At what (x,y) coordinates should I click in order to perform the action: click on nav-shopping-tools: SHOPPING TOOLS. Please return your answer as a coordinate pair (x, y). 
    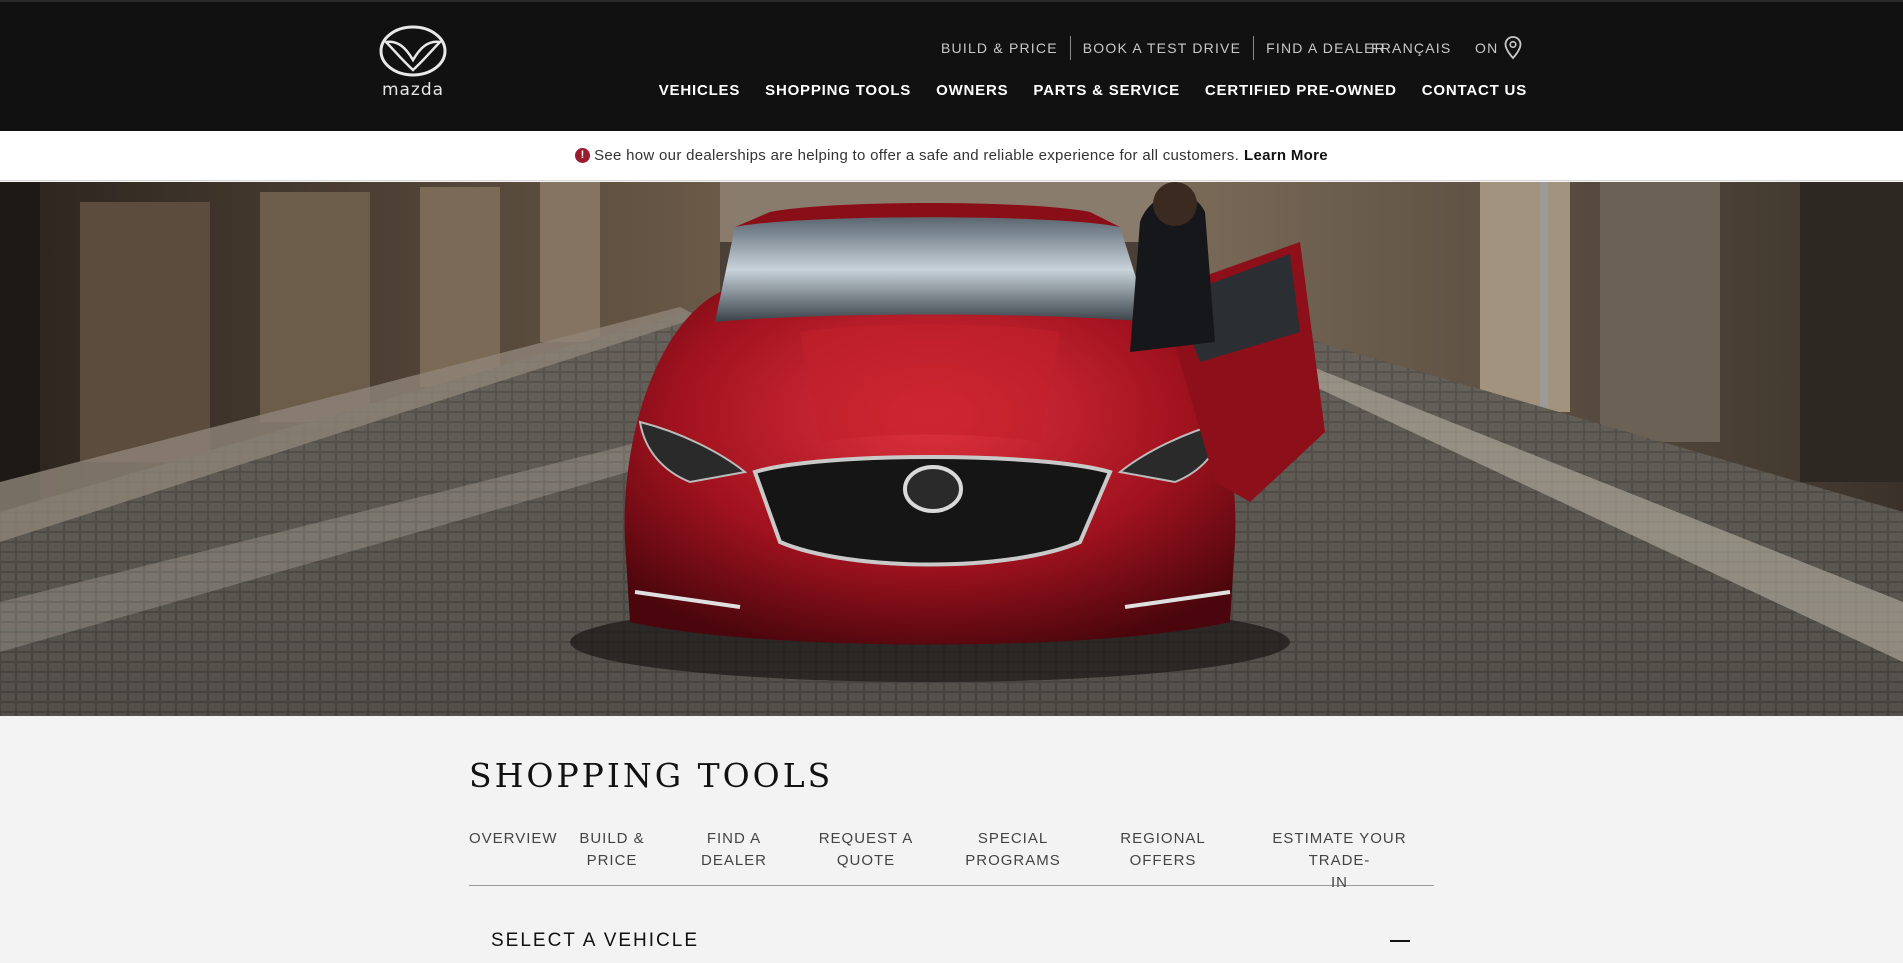
    Looking at the image, I should click on (838, 90).